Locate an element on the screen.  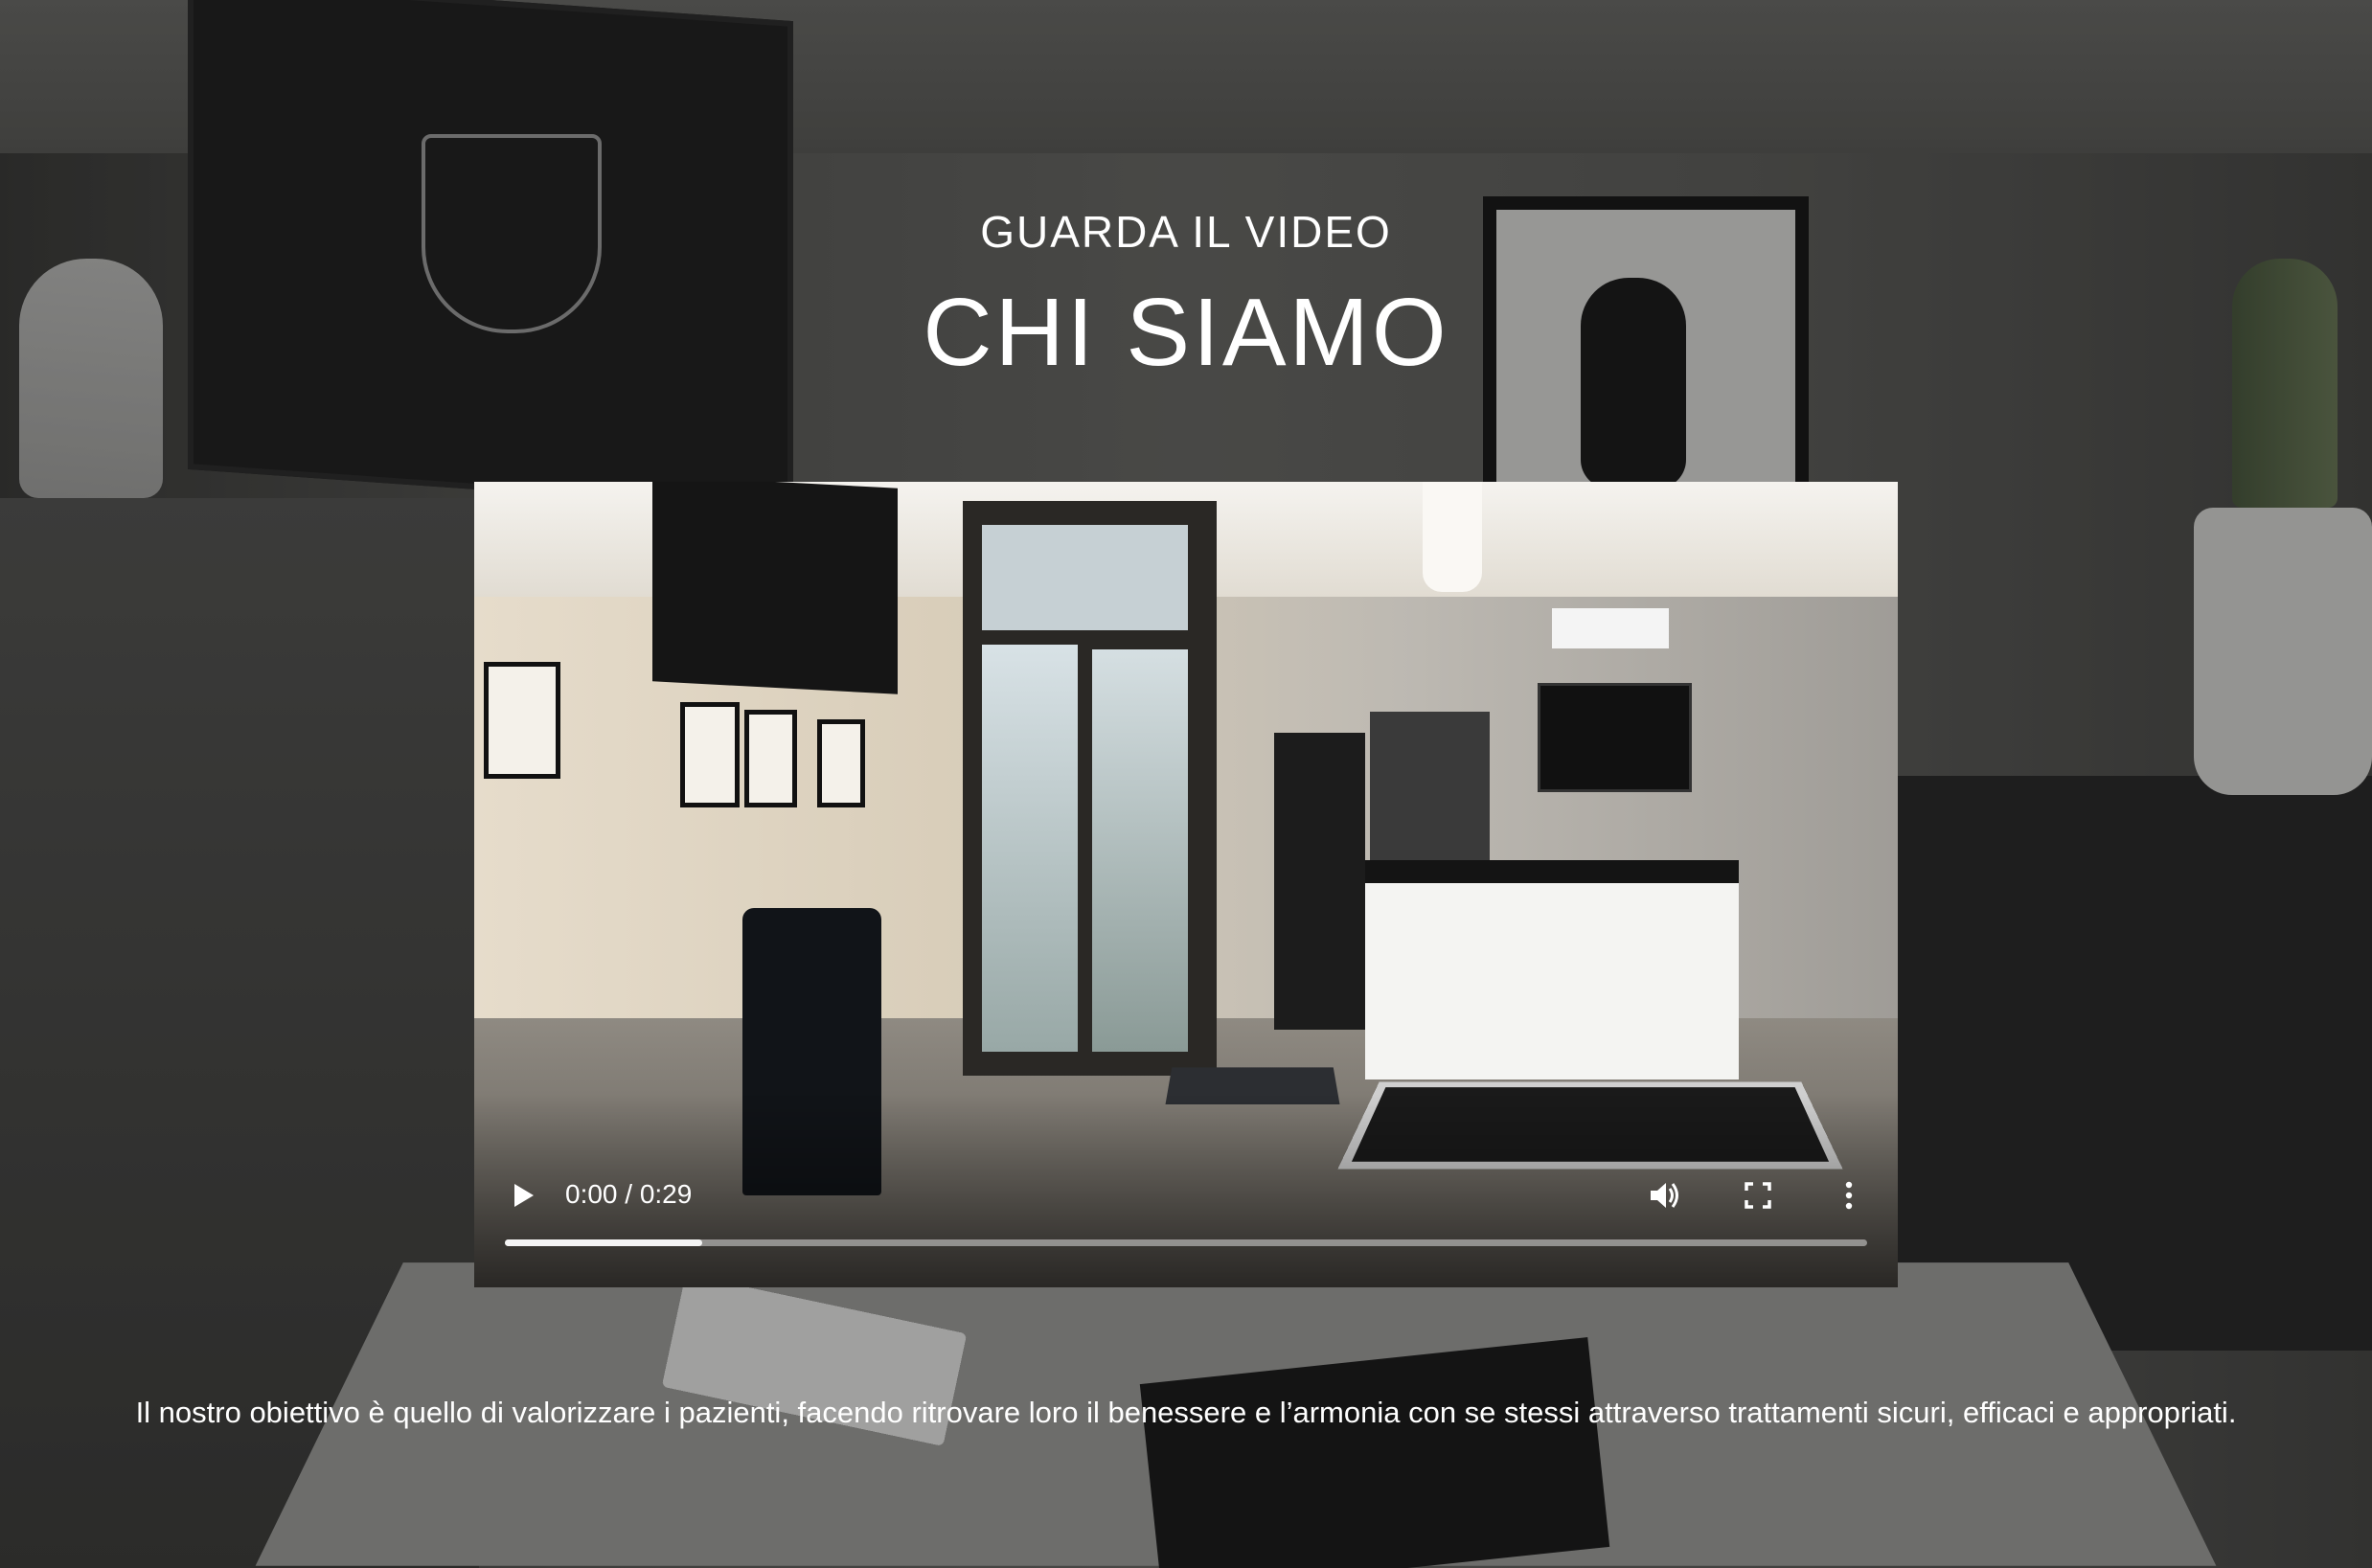
volume-icon is located at coordinates (1664, 1195).